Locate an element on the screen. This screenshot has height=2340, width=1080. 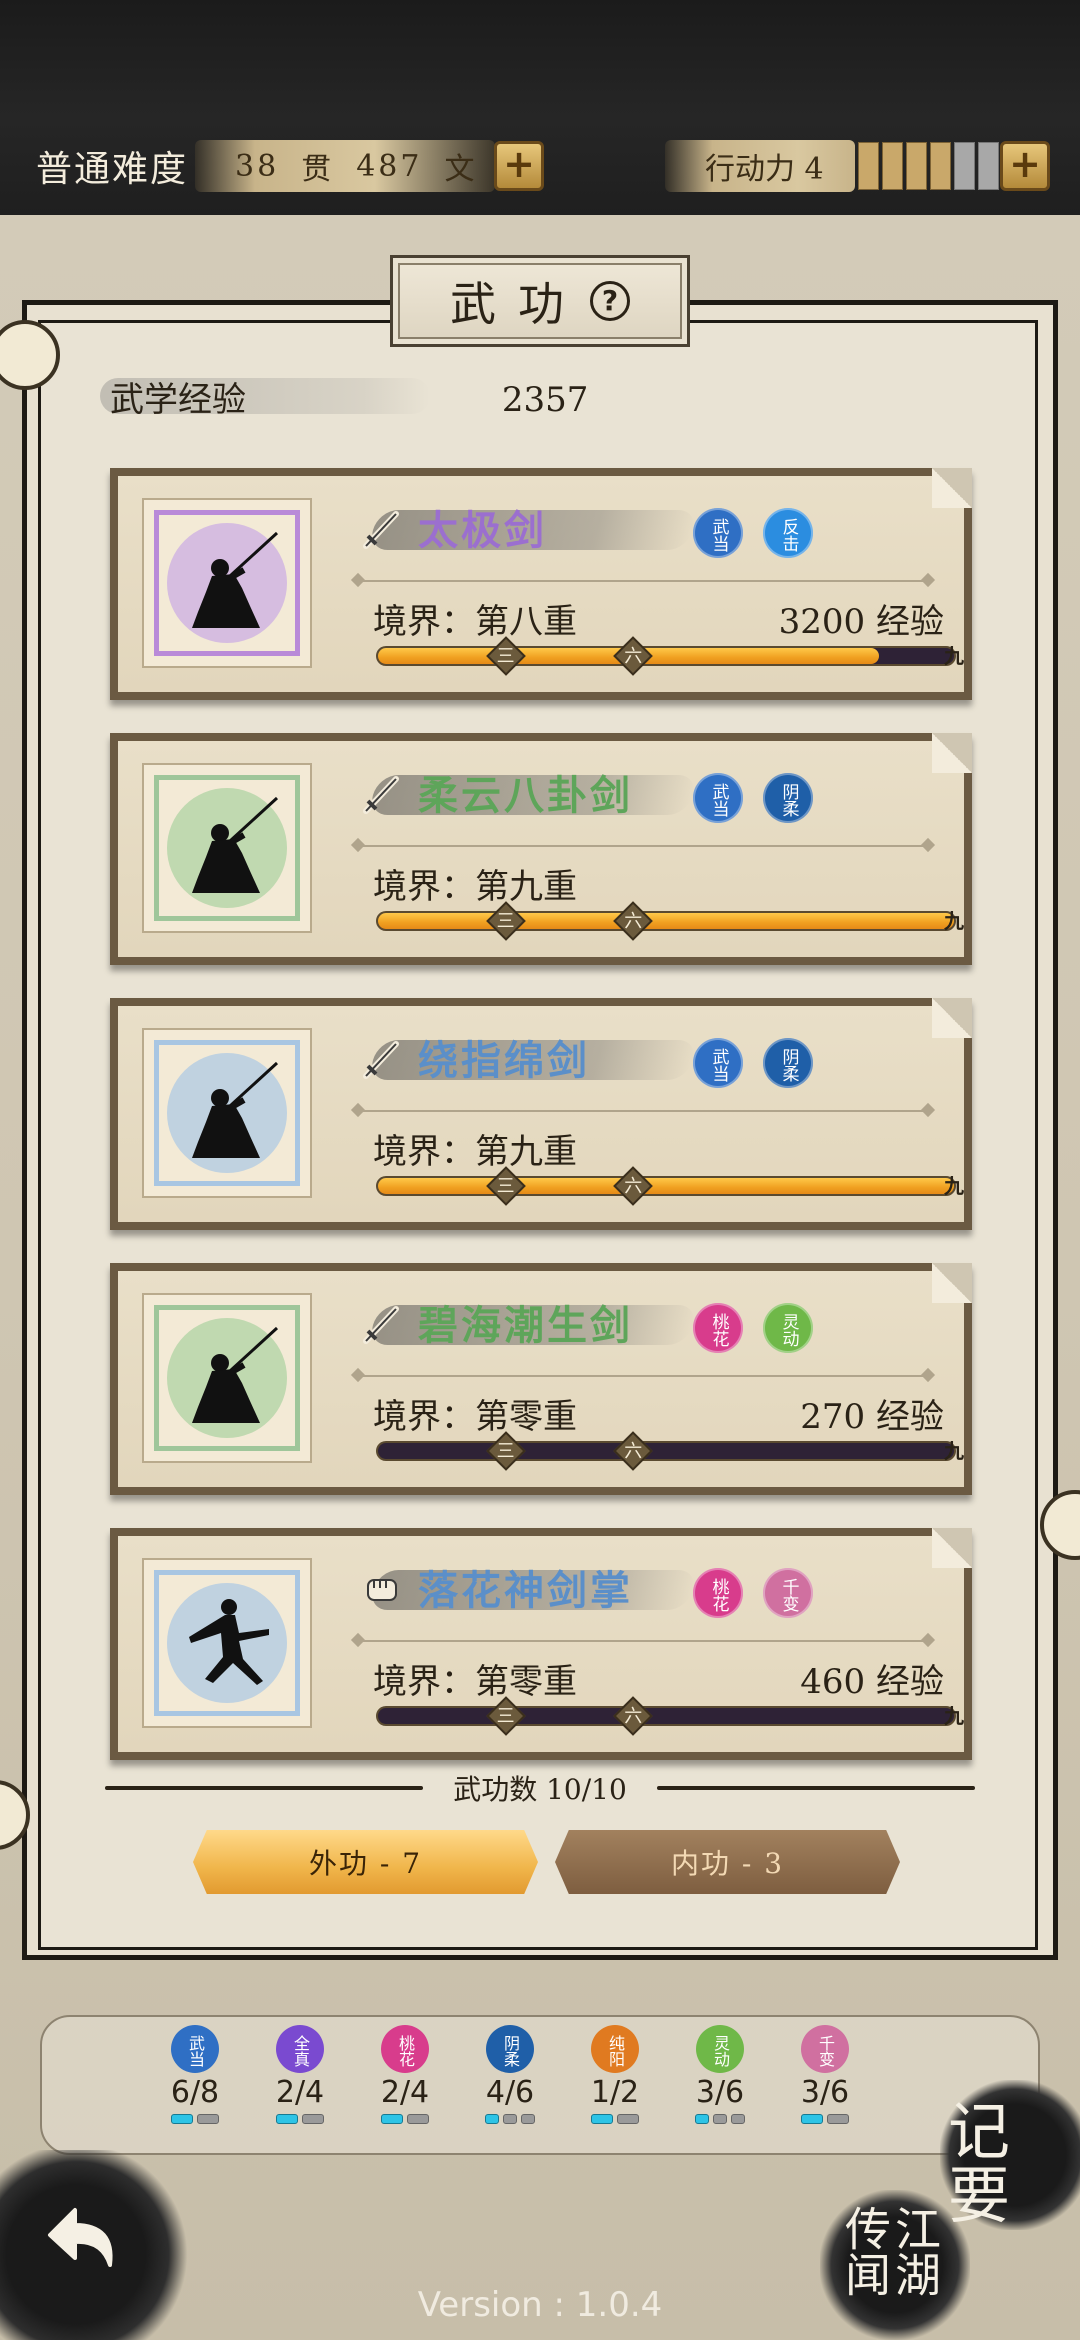
skill-count-row: 武功数 10/10 is located at coordinates (540, 1788).